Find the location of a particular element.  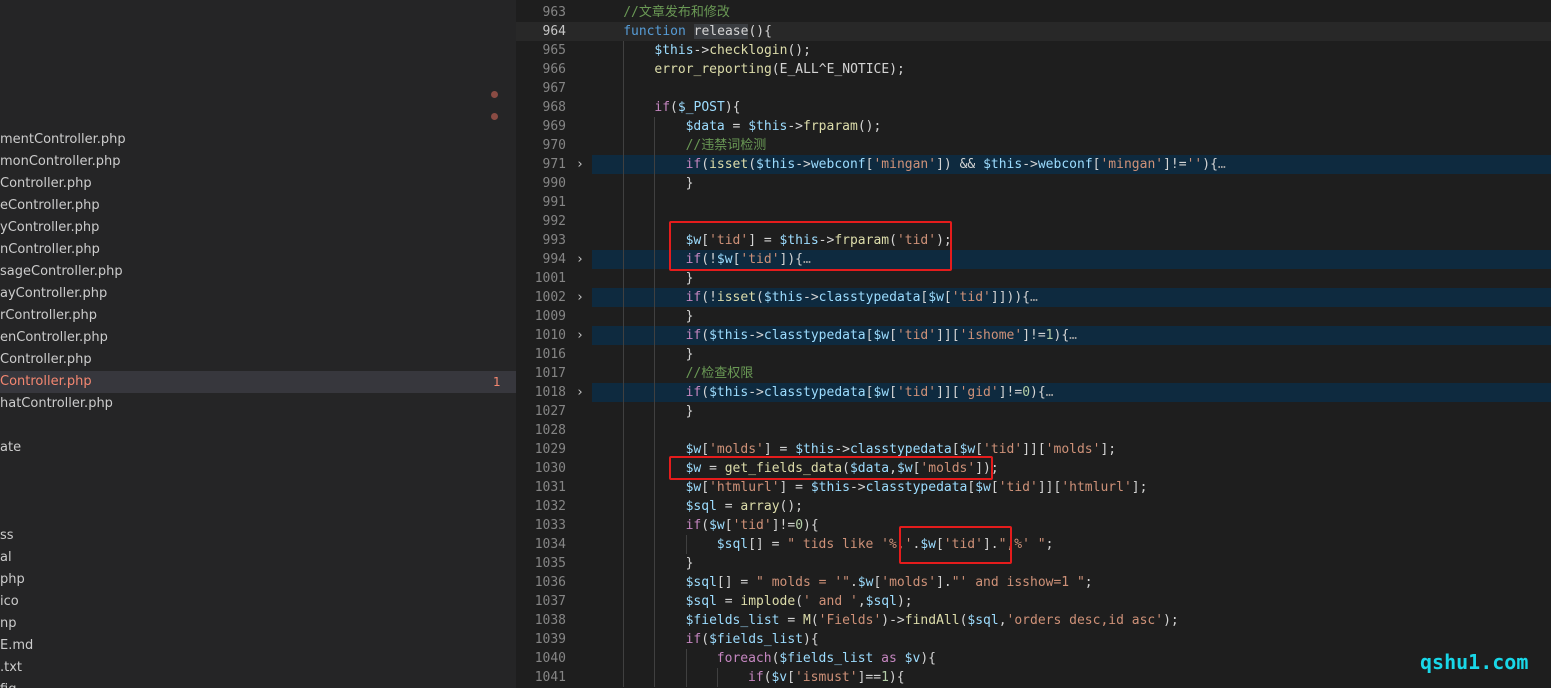

code-line: 1039 if($fields_list){ is located at coordinates (1033, 639).